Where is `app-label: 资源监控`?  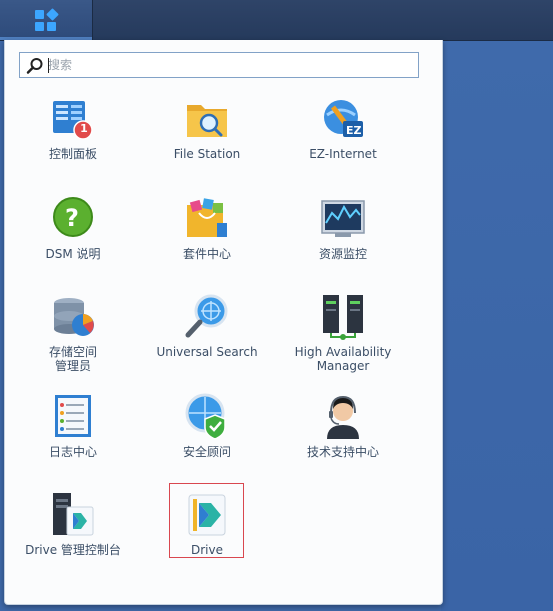
app-label: 资源监控 is located at coordinates (342, 254).